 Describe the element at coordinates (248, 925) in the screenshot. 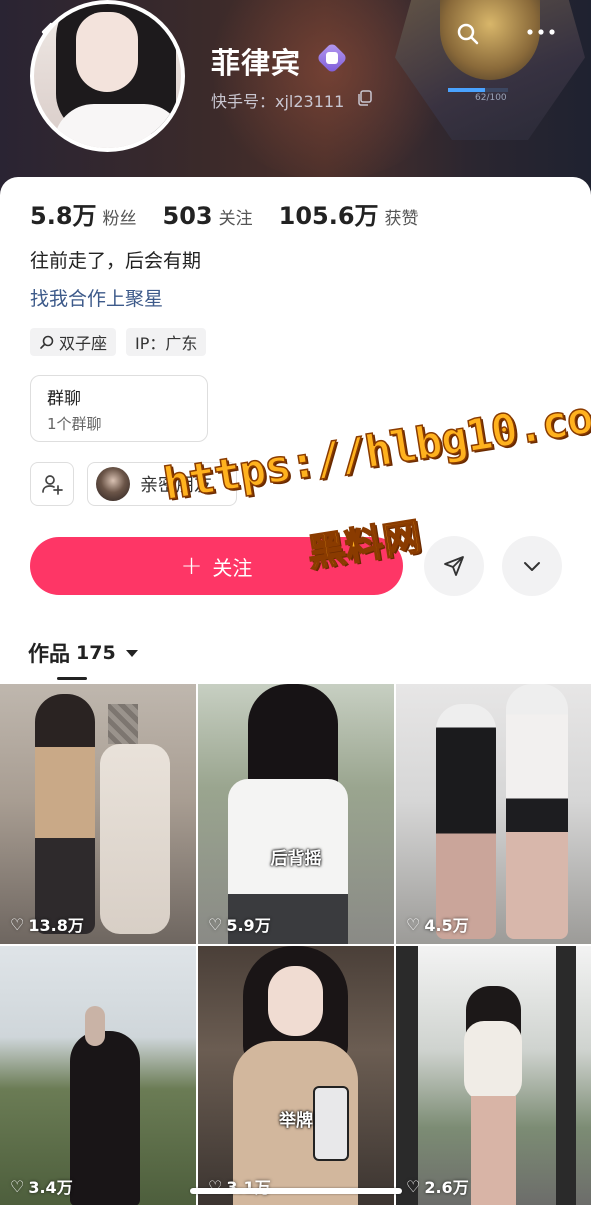

I see `likes-count: 5.9万` at that location.